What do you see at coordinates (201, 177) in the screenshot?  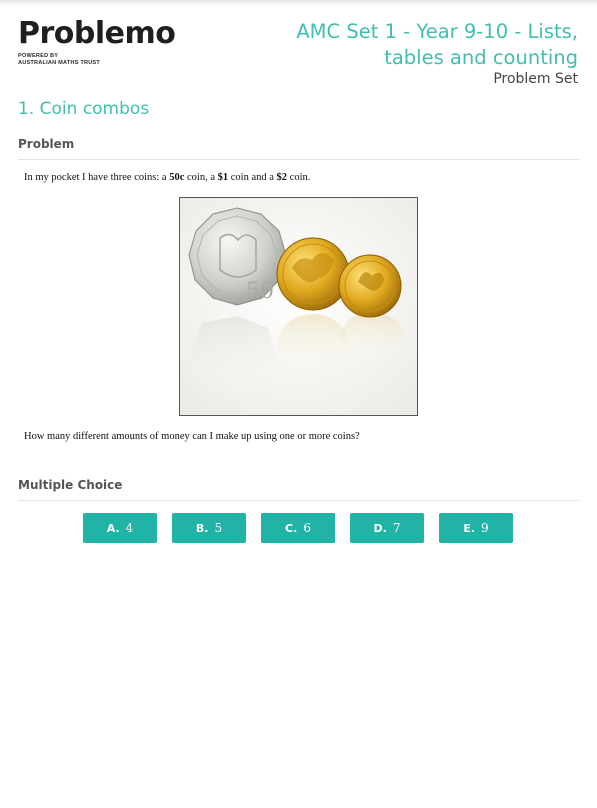 I see `intro-text-2: coin, a` at bounding box center [201, 177].